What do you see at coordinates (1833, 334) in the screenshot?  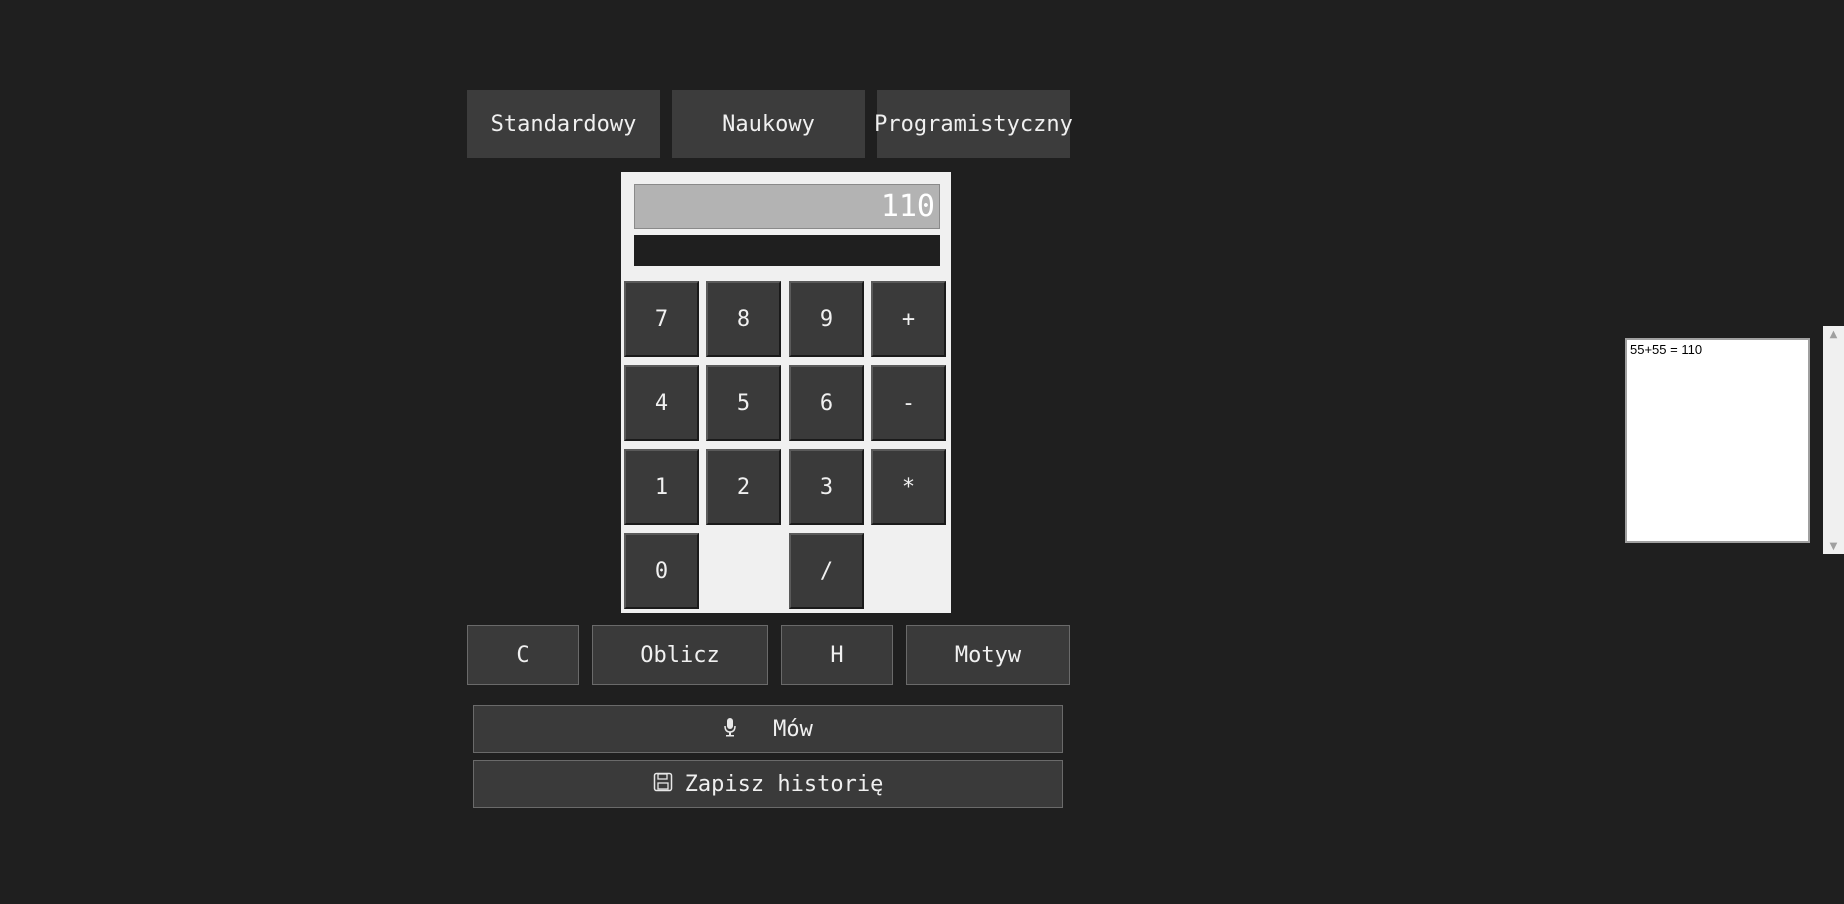 I see `scroll-up-icon: ▲` at bounding box center [1833, 334].